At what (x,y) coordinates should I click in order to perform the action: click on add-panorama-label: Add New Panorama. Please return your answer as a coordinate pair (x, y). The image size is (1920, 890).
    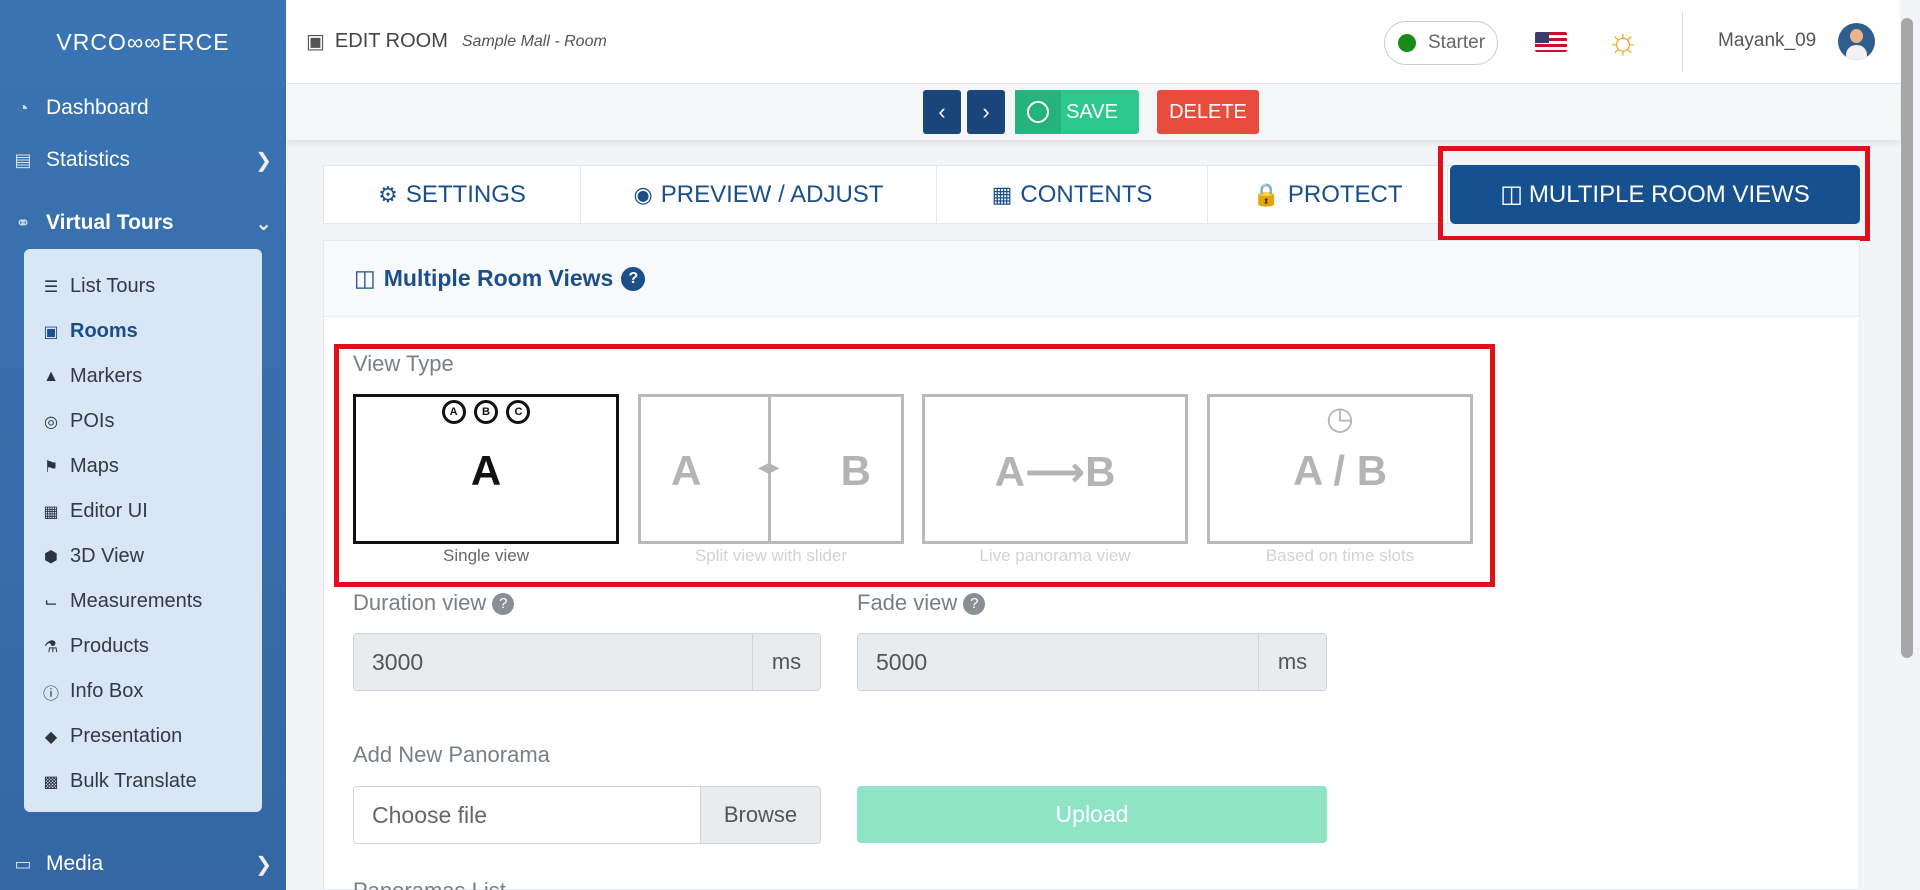
    Looking at the image, I should click on (451, 754).